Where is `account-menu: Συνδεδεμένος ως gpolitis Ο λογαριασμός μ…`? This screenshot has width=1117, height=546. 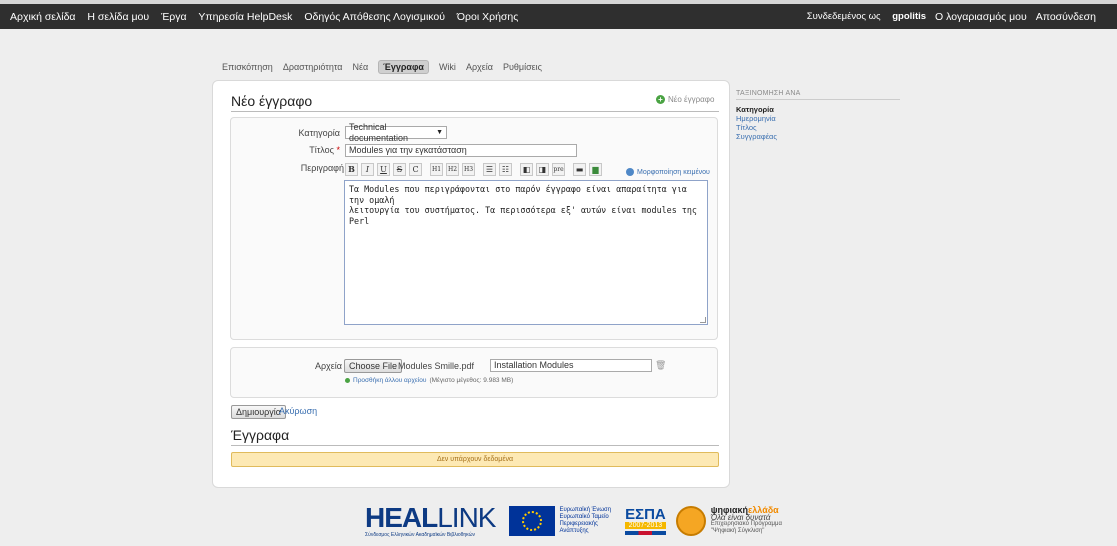 account-menu: Συνδεδεμένος ως gpolitis Ο λογαριασμός μ… is located at coordinates (956, 17).